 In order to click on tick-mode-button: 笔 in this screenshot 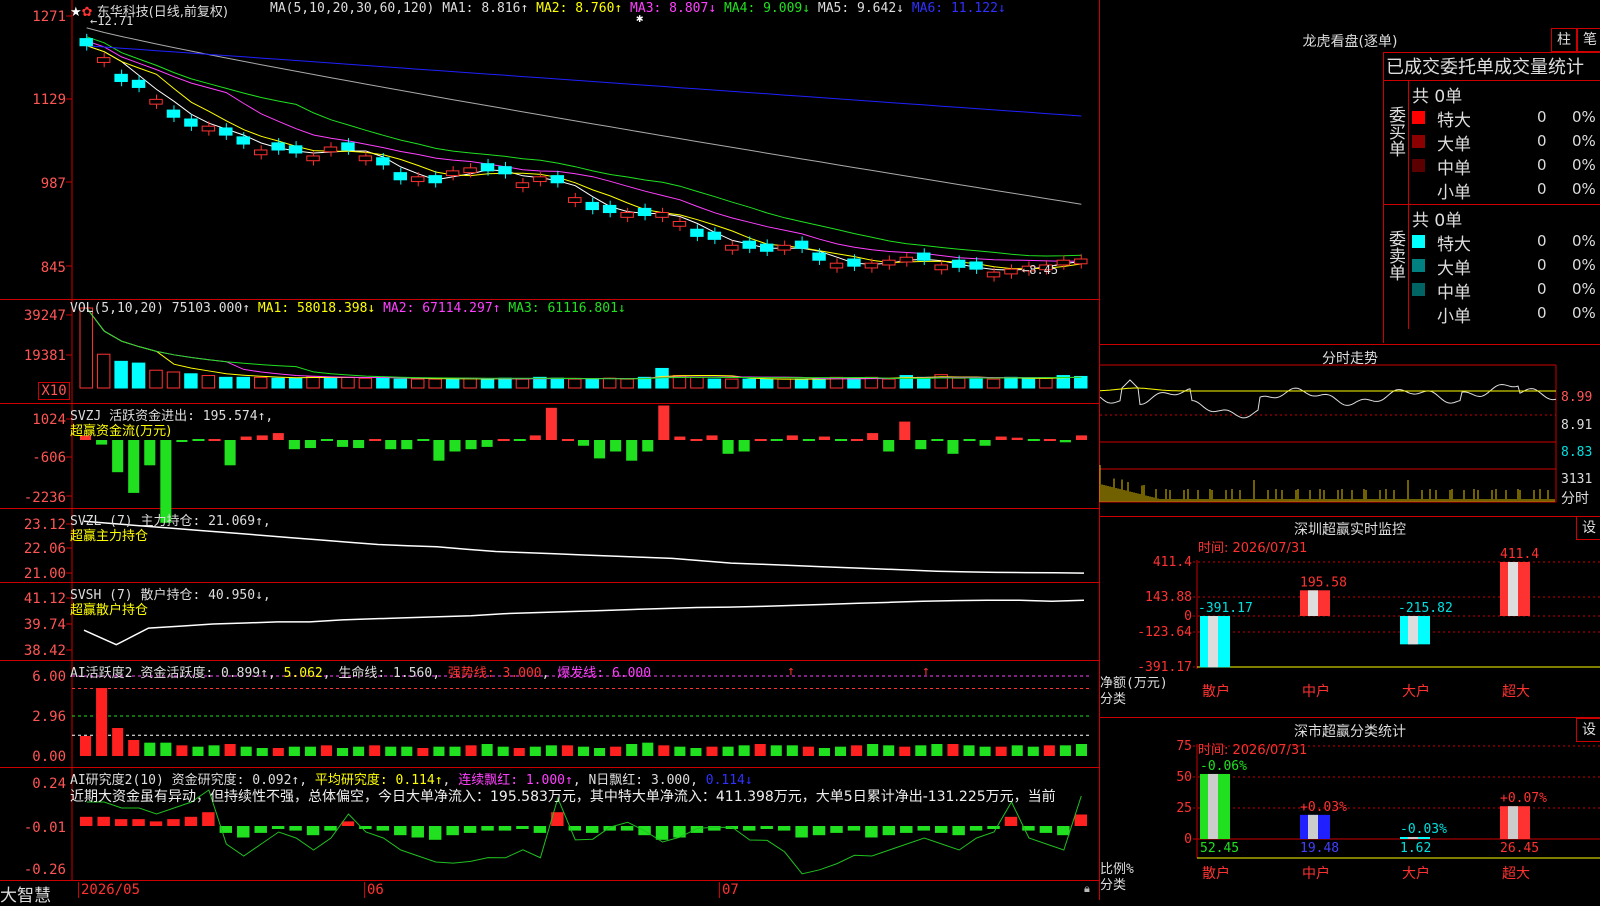, I will do `click(1588, 40)`.